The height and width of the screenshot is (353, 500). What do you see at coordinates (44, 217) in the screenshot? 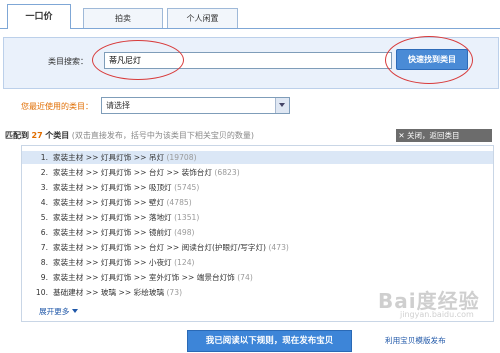
I see `list-item-number: 5.` at bounding box center [44, 217].